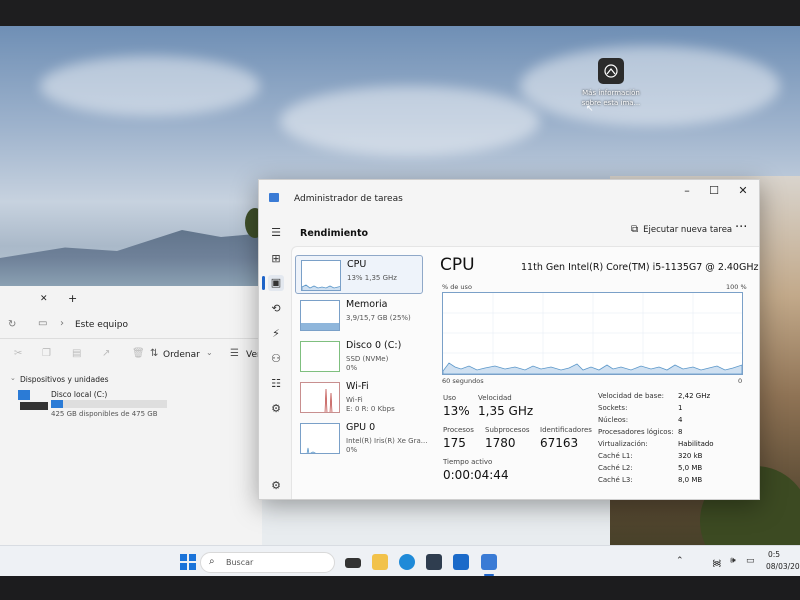 The height and width of the screenshot is (600, 800). What do you see at coordinates (407, 562) in the screenshot?
I see `edge-taskbar-icon` at bounding box center [407, 562].